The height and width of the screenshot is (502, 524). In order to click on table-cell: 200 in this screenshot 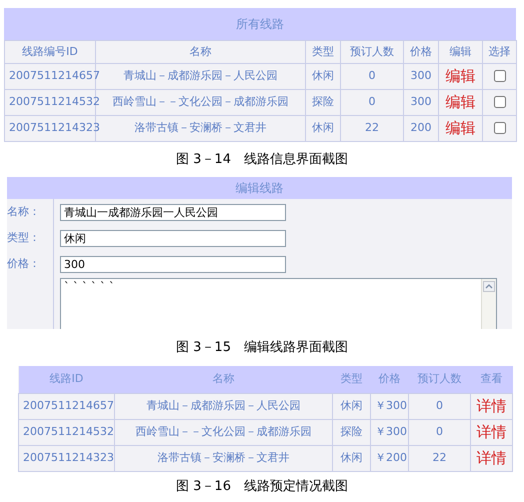, I will do `click(421, 129)`.